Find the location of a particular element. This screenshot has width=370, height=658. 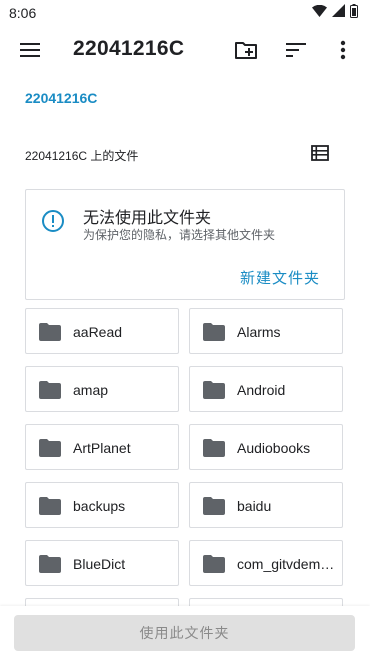

folder-item: Alarms is located at coordinates (266, 331).